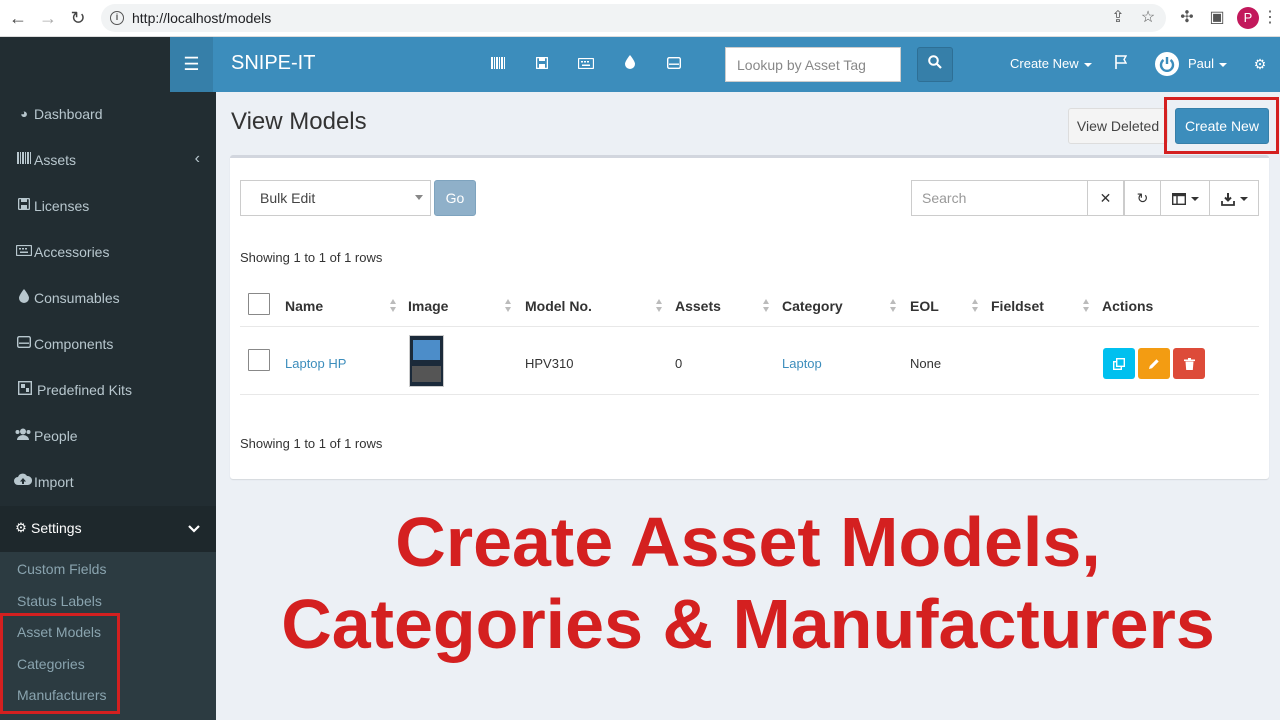 The image size is (1280, 720). I want to click on overlay-caption-line-2: Categories & Manufacturers, so click(748, 624).